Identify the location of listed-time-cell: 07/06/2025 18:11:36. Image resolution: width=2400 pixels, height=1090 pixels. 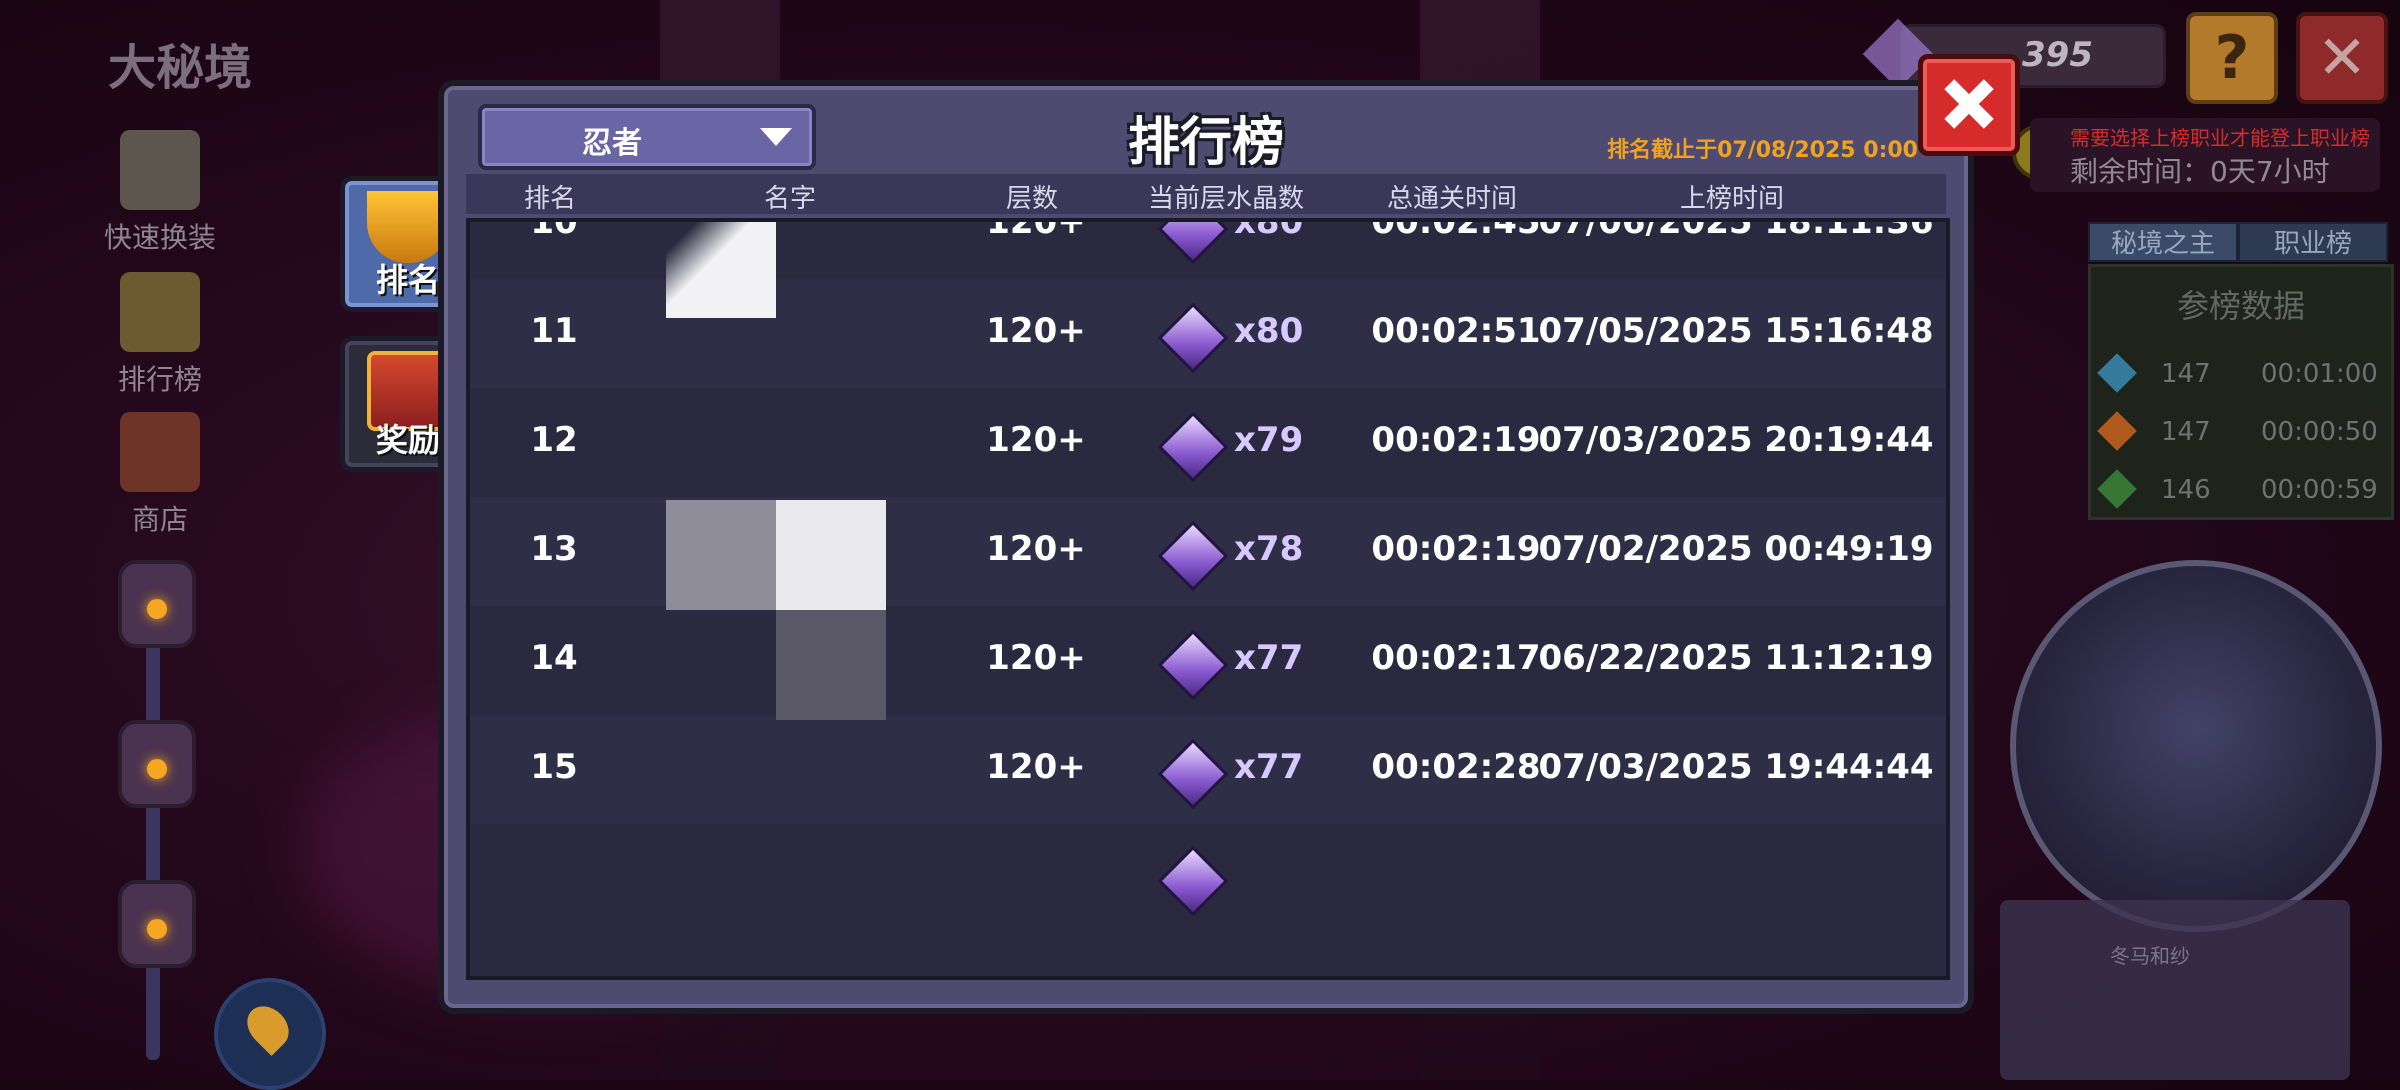
(1736, 230).